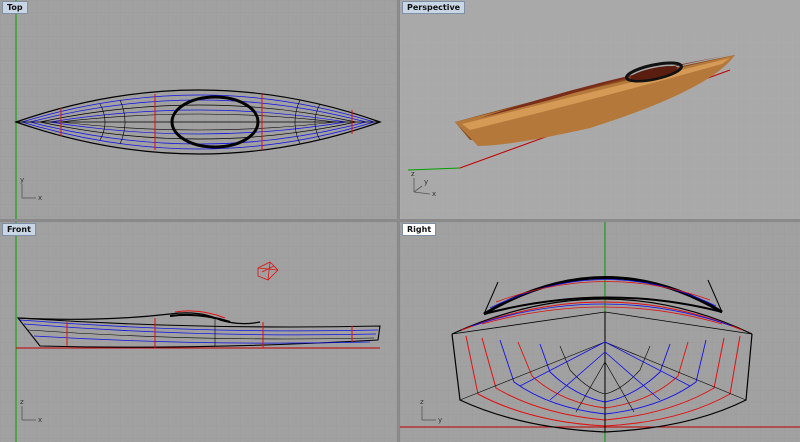 The height and width of the screenshot is (442, 800). What do you see at coordinates (434, 7) in the screenshot?
I see `viewport-tab-perspective: Perspective` at bounding box center [434, 7].